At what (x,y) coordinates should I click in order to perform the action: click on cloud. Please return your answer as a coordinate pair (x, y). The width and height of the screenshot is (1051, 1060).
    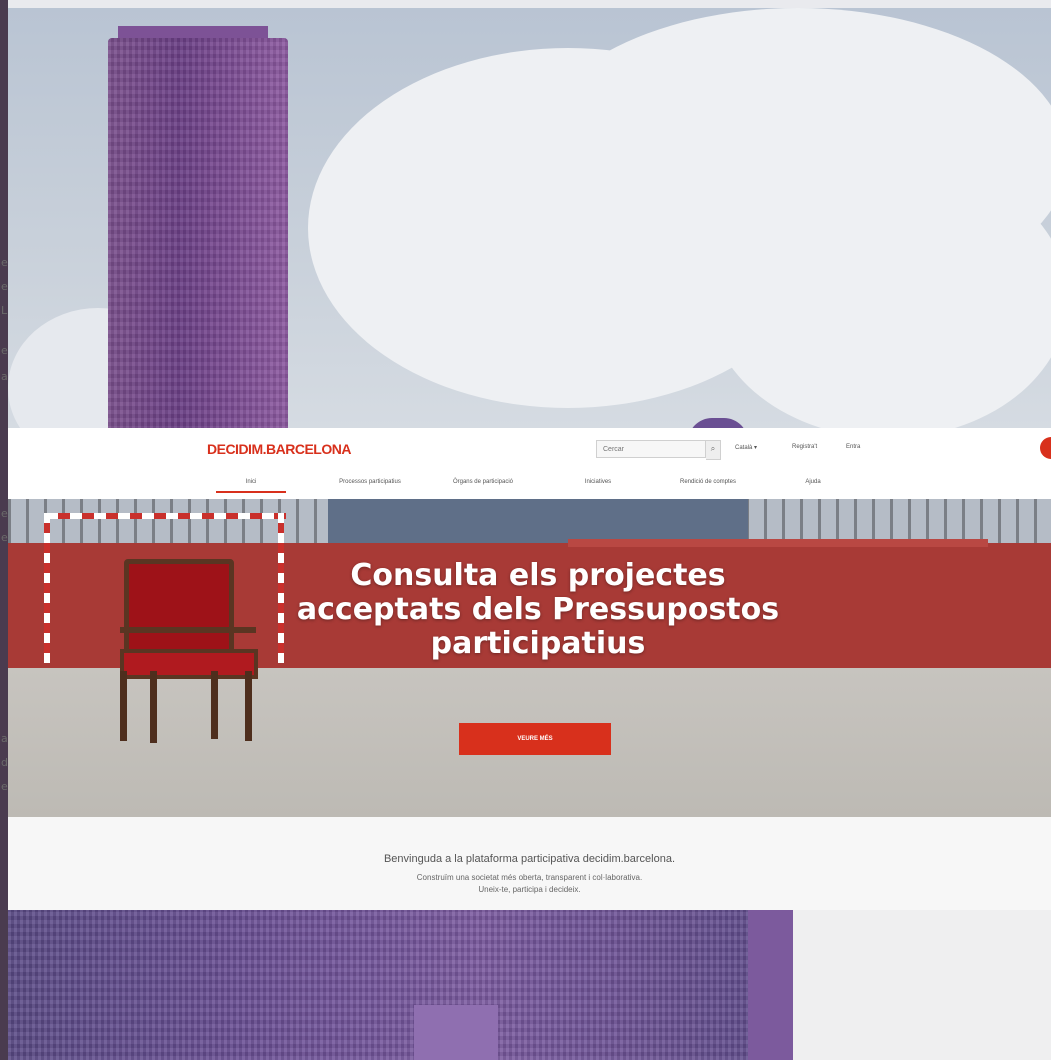
    Looking at the image, I should click on (879, 293).